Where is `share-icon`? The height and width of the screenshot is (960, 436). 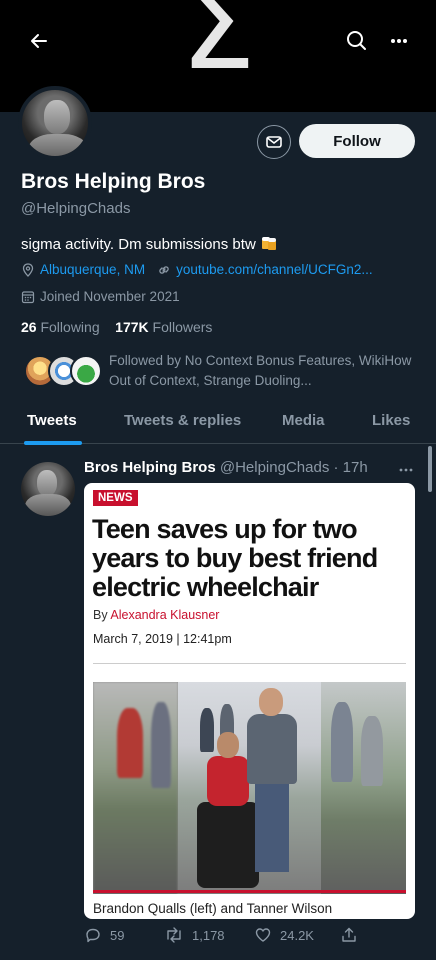 share-icon is located at coordinates (349, 934).